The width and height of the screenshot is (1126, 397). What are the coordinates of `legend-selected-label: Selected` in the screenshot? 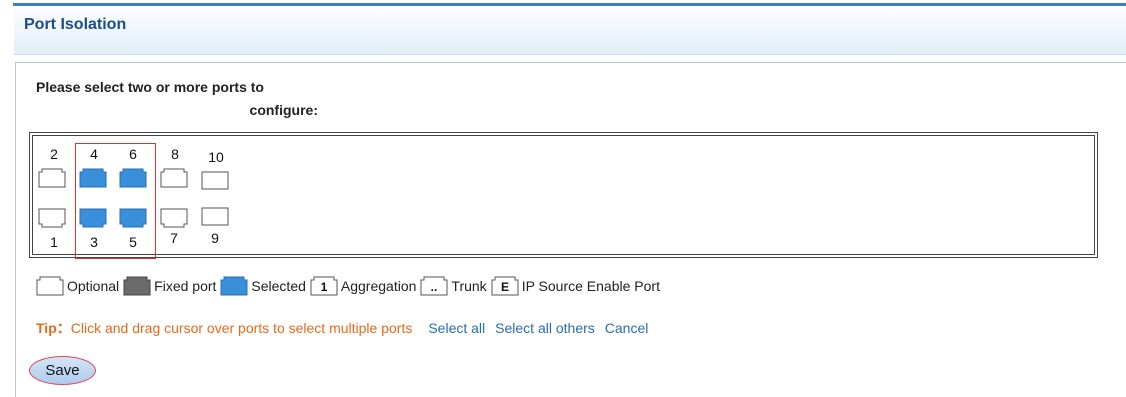 It's located at (278, 286).